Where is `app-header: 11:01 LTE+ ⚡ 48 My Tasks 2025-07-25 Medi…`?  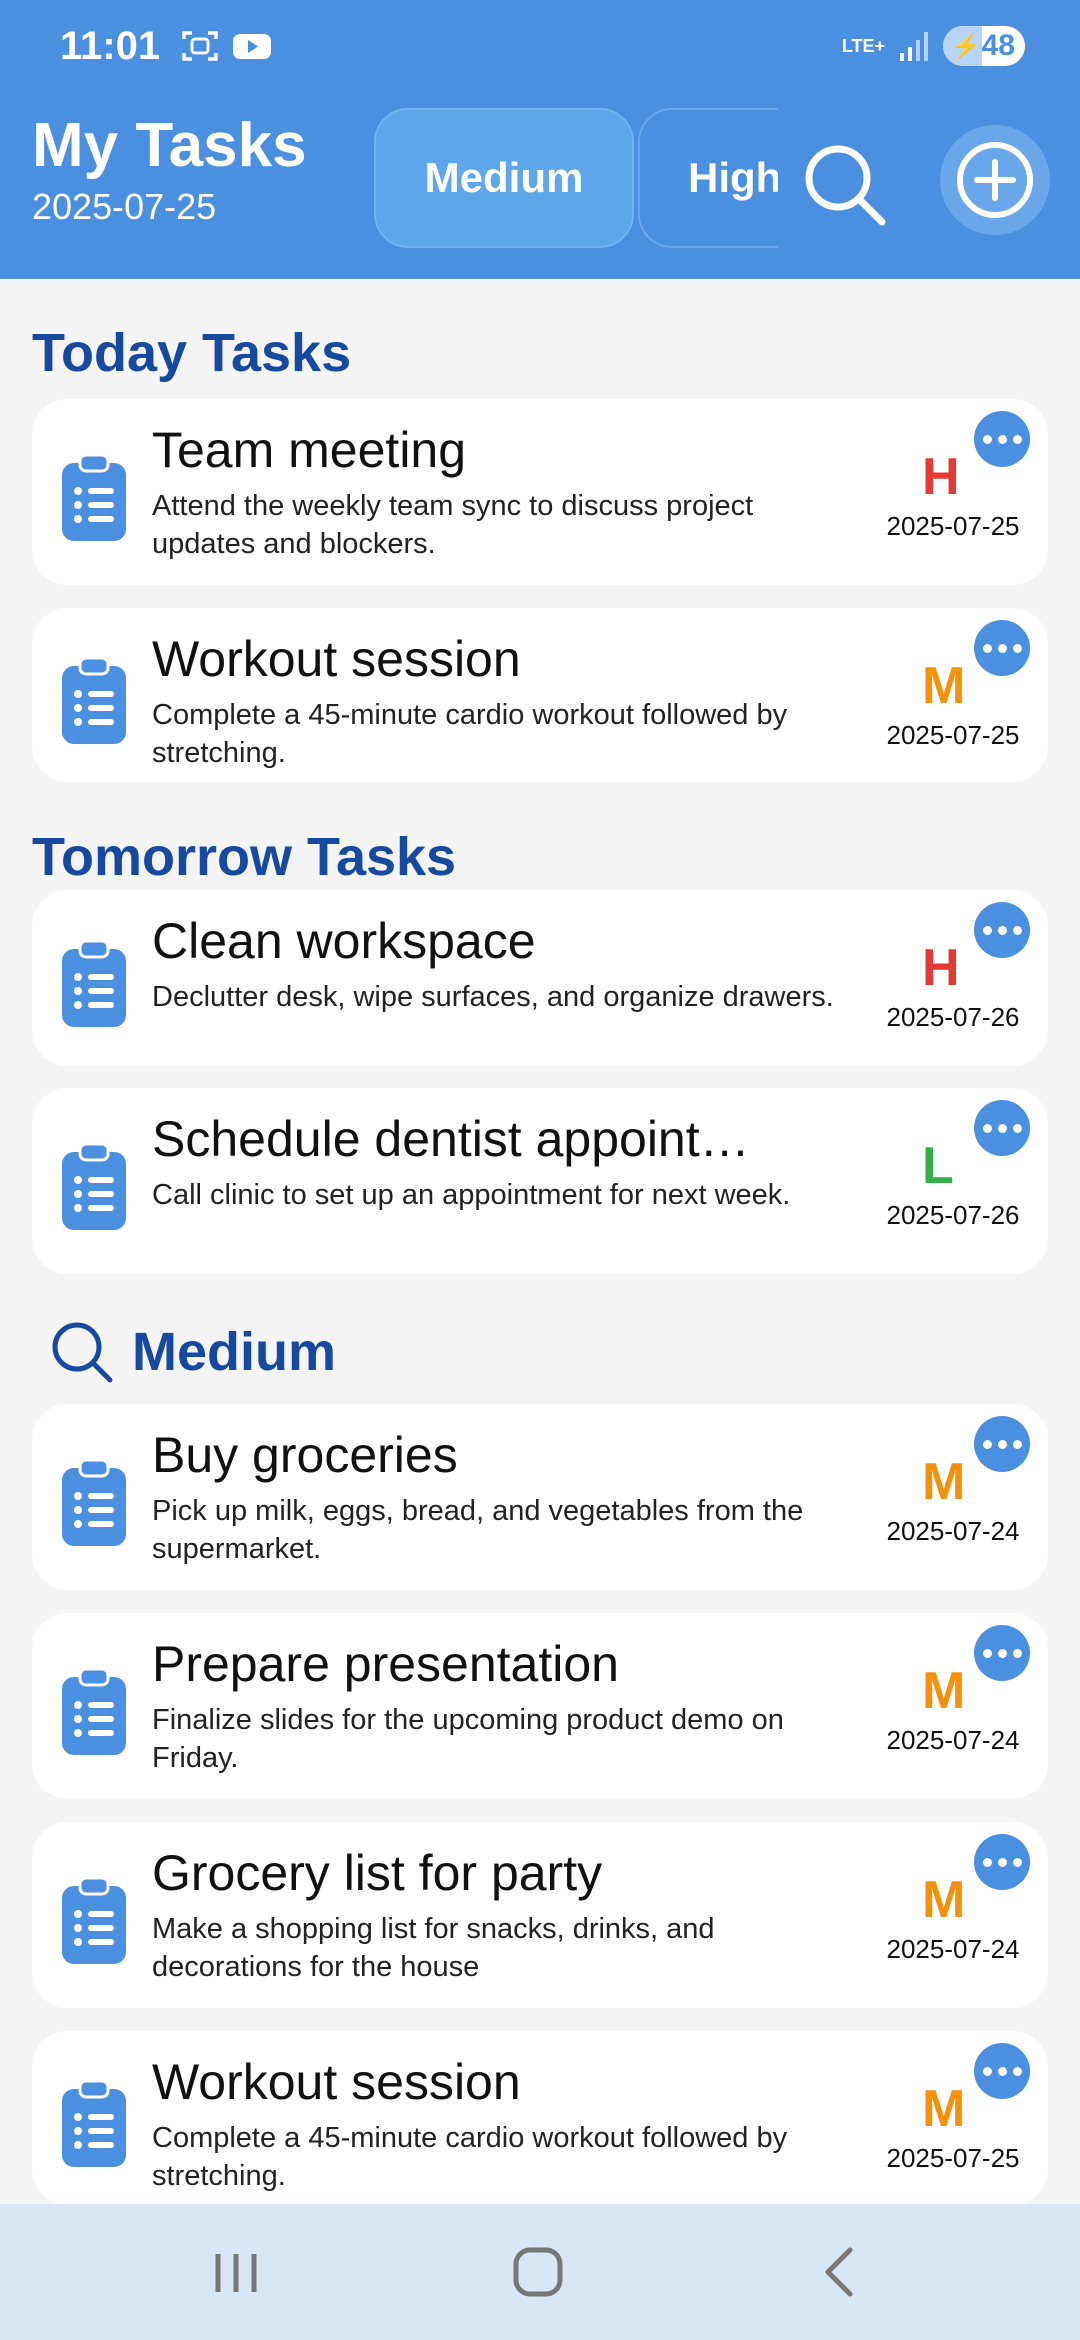 app-header: 11:01 LTE+ ⚡ 48 My Tasks 2025-07-25 Medi… is located at coordinates (540, 139).